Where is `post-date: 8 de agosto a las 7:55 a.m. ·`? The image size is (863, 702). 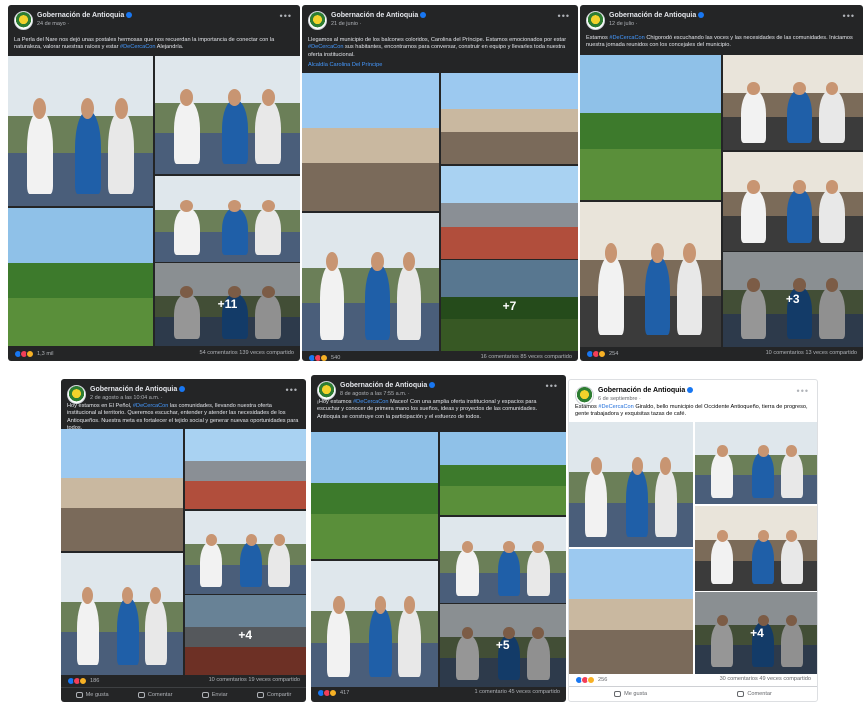 post-date: 8 de agosto a las 7:55 a.m. · is located at coordinates (375, 394).